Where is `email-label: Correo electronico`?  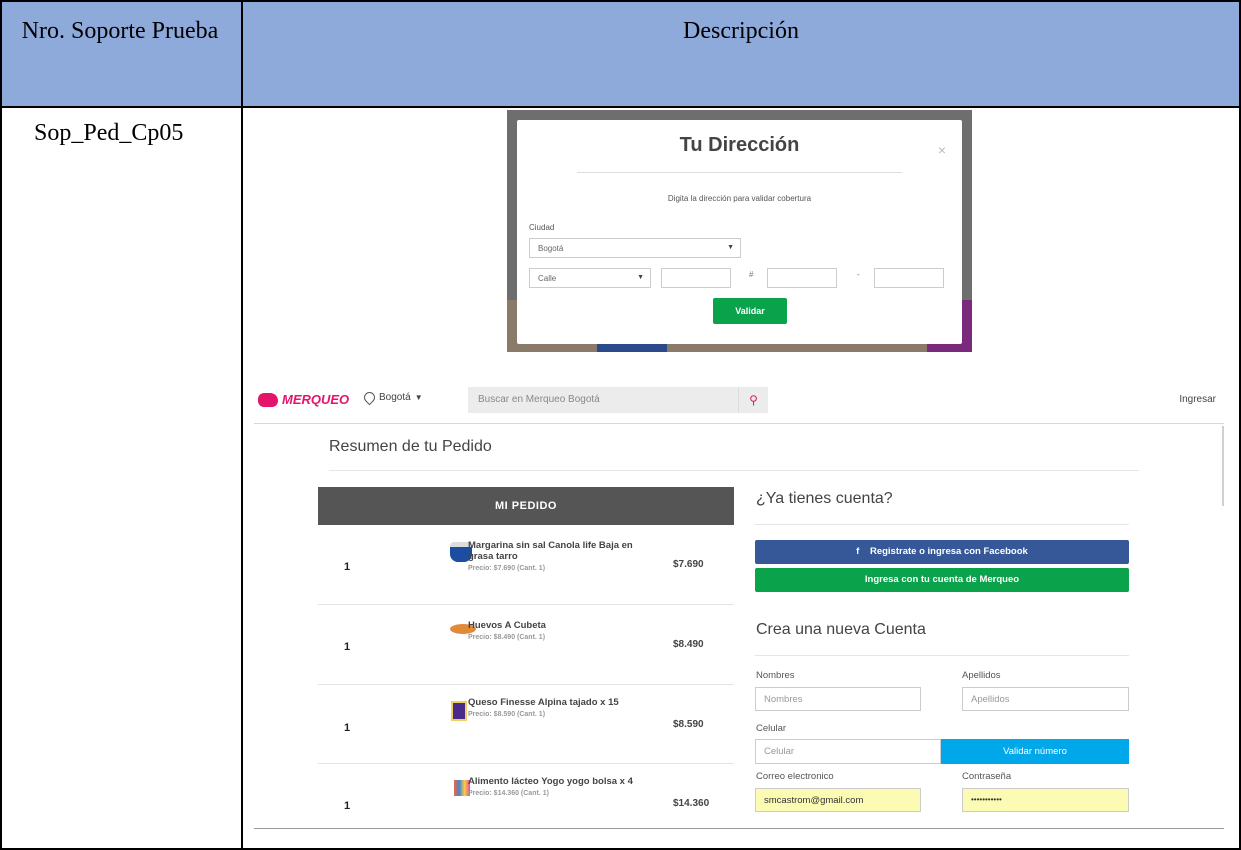
email-label: Correo electronico is located at coordinates (795, 776).